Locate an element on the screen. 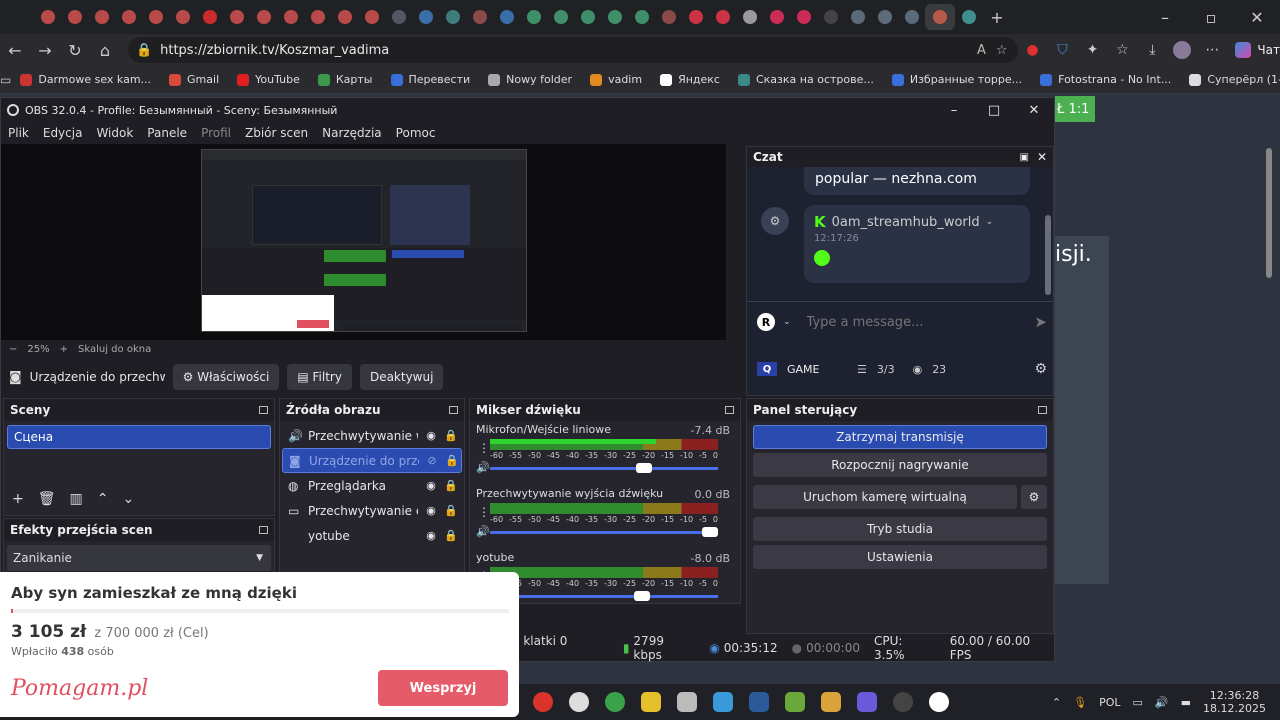 This screenshot has width=1280, height=720. studio-mode-button: Tryb studia is located at coordinates (900, 529).